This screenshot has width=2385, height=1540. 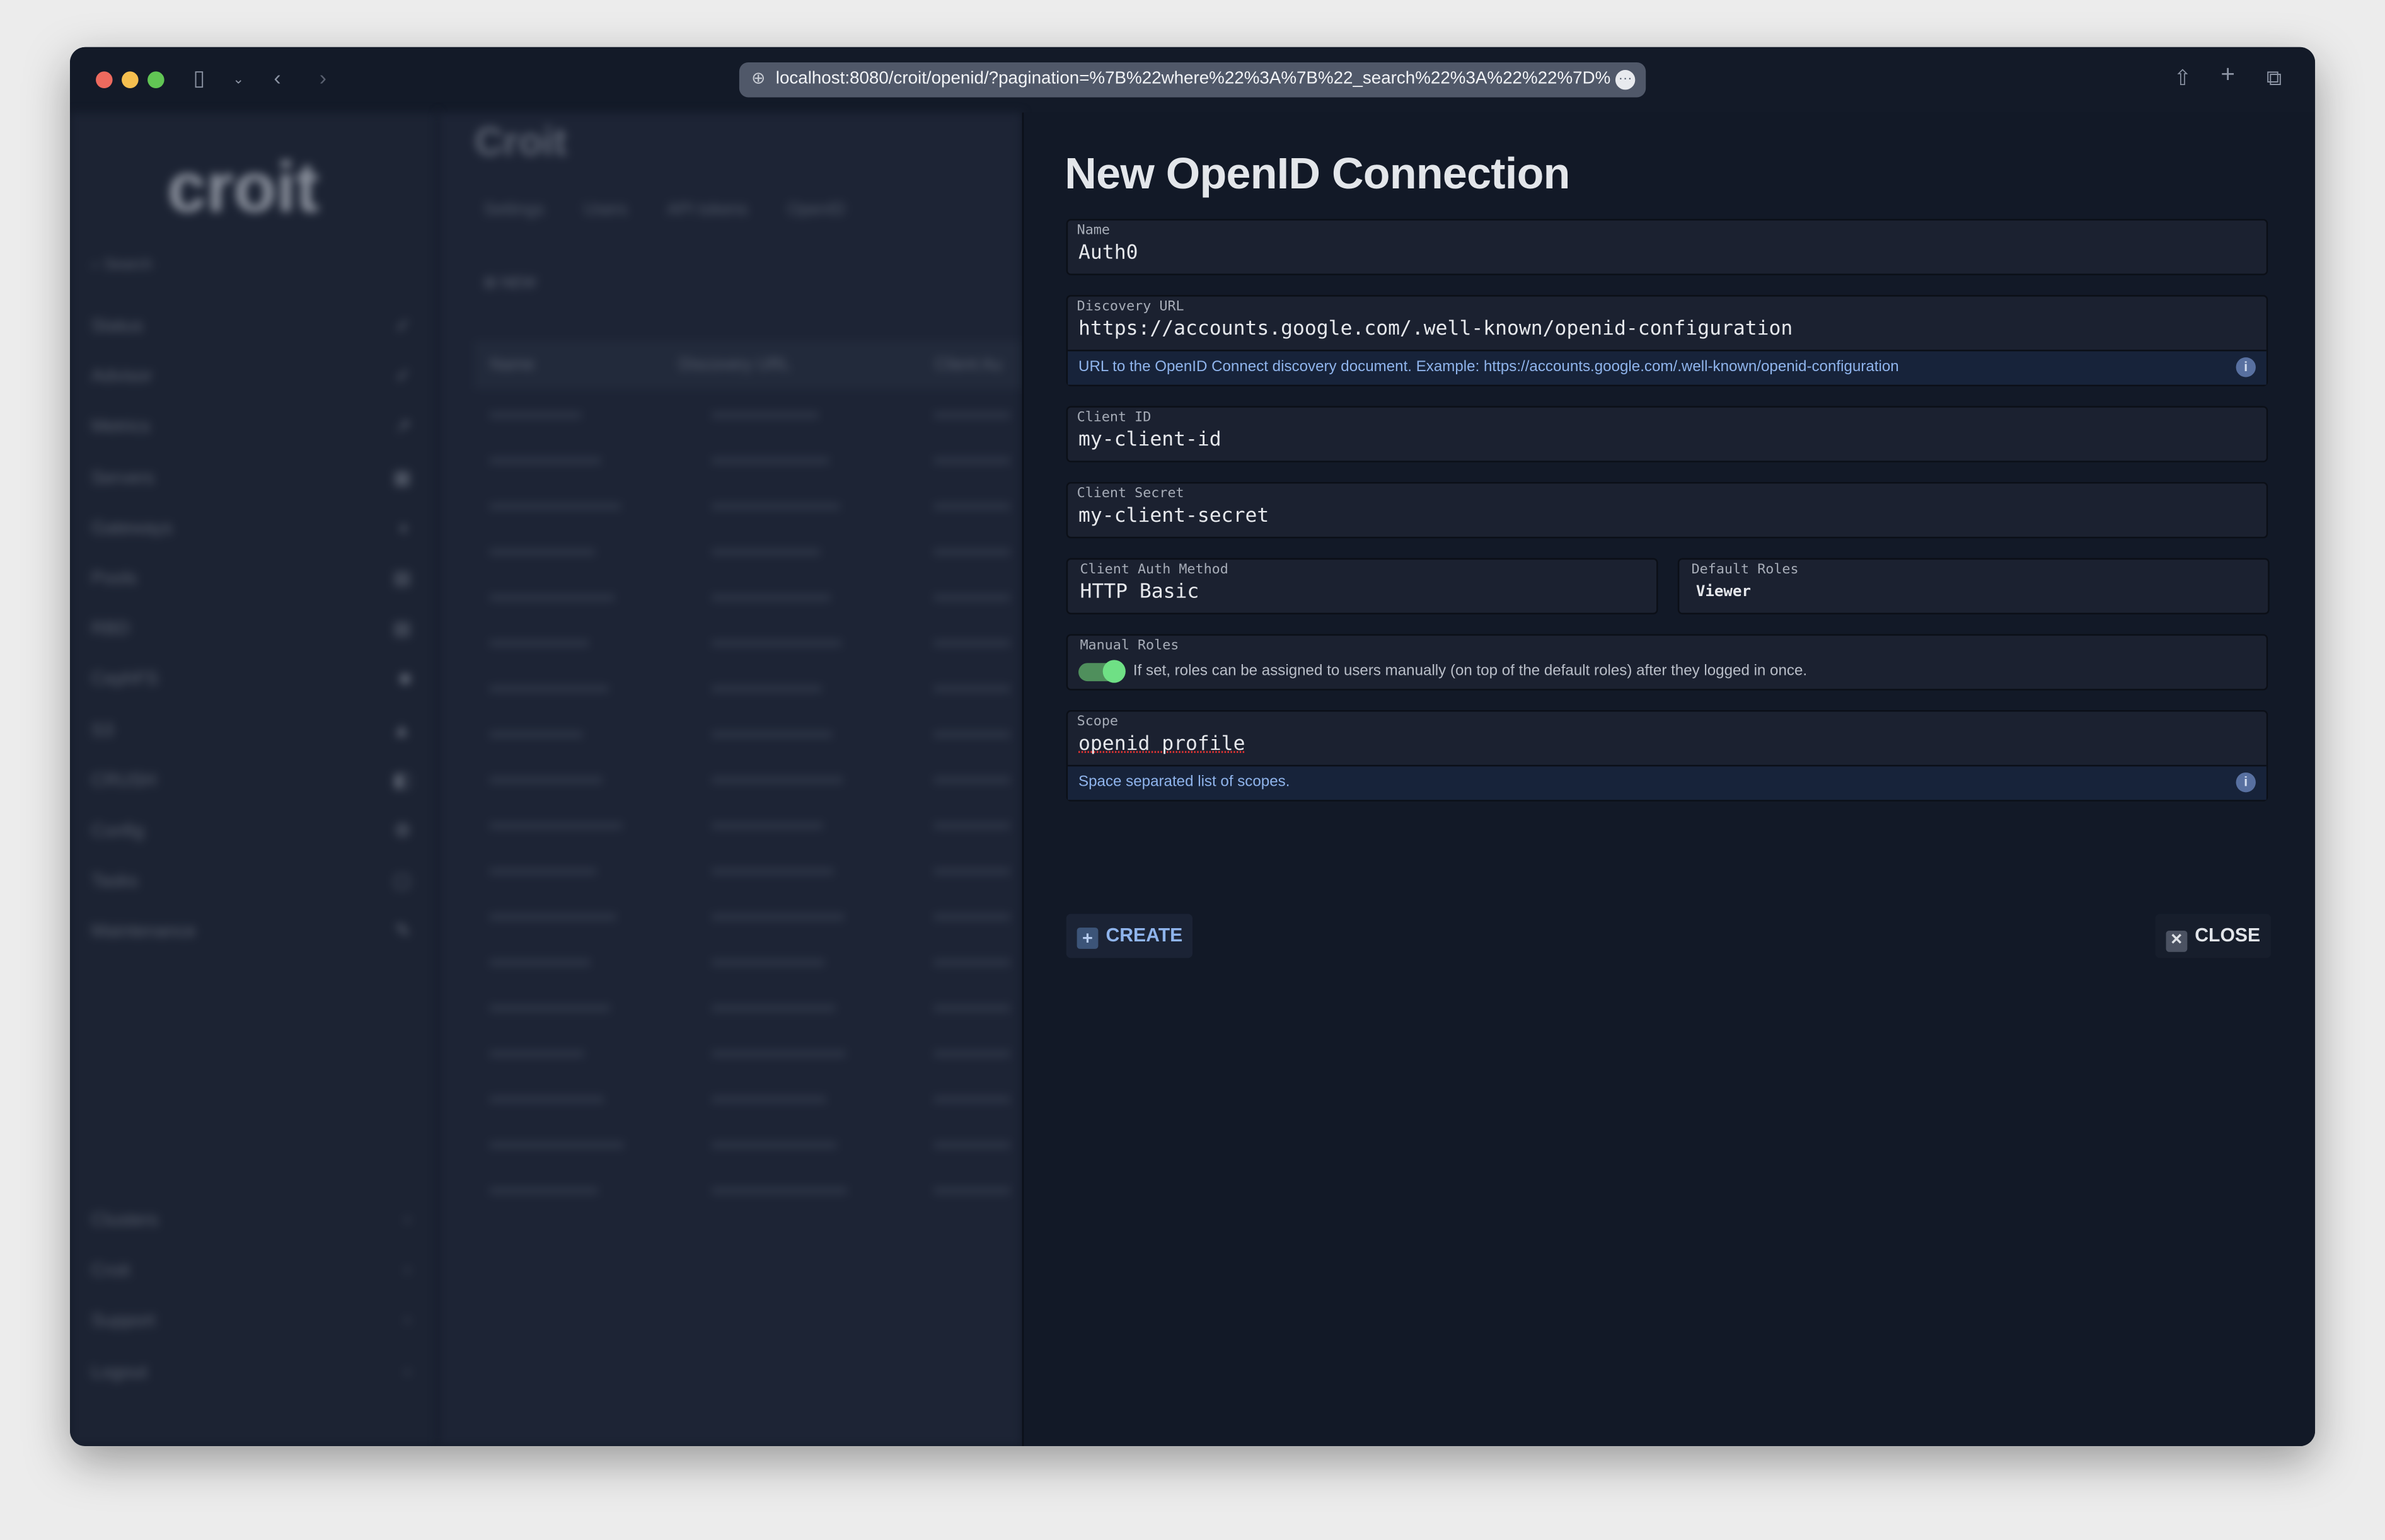 I want to click on client-secret-label: Client Secret, so click(x=1130, y=494).